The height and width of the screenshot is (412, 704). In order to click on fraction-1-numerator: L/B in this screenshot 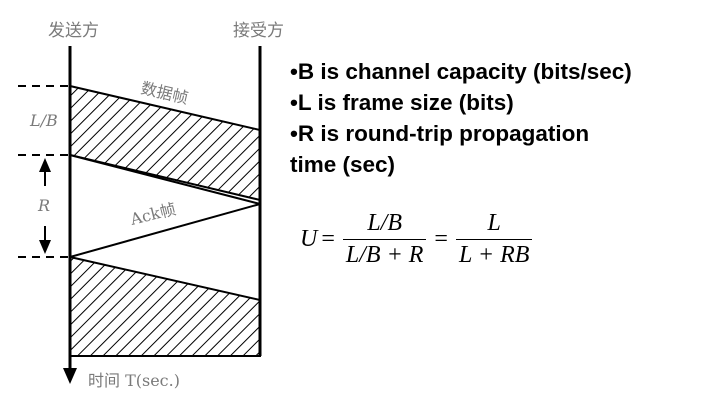, I will do `click(384, 223)`.